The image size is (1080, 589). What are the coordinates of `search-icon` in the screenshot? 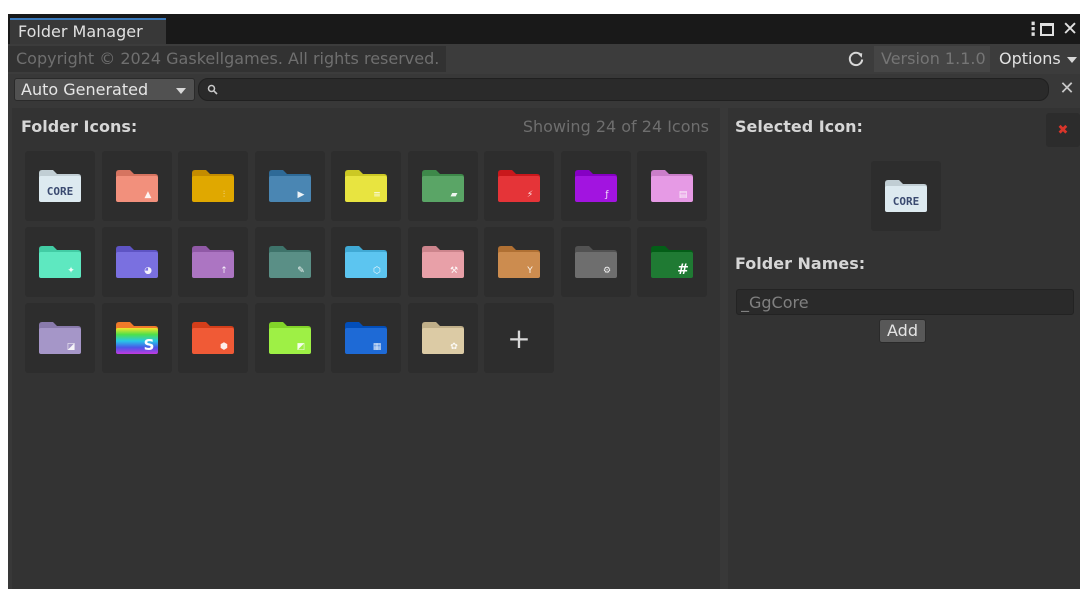 It's located at (212, 89).